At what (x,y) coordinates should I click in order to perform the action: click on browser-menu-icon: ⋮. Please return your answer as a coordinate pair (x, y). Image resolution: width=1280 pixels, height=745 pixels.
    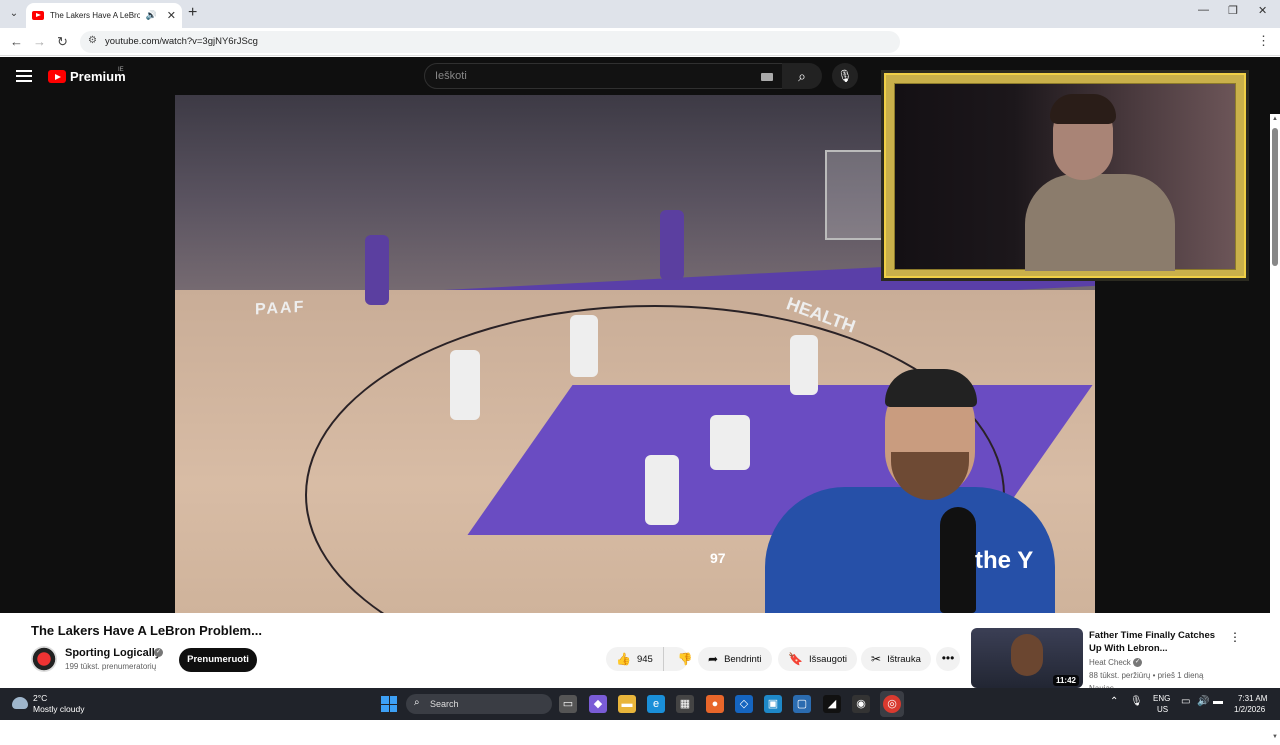
    Looking at the image, I should click on (1263, 41).